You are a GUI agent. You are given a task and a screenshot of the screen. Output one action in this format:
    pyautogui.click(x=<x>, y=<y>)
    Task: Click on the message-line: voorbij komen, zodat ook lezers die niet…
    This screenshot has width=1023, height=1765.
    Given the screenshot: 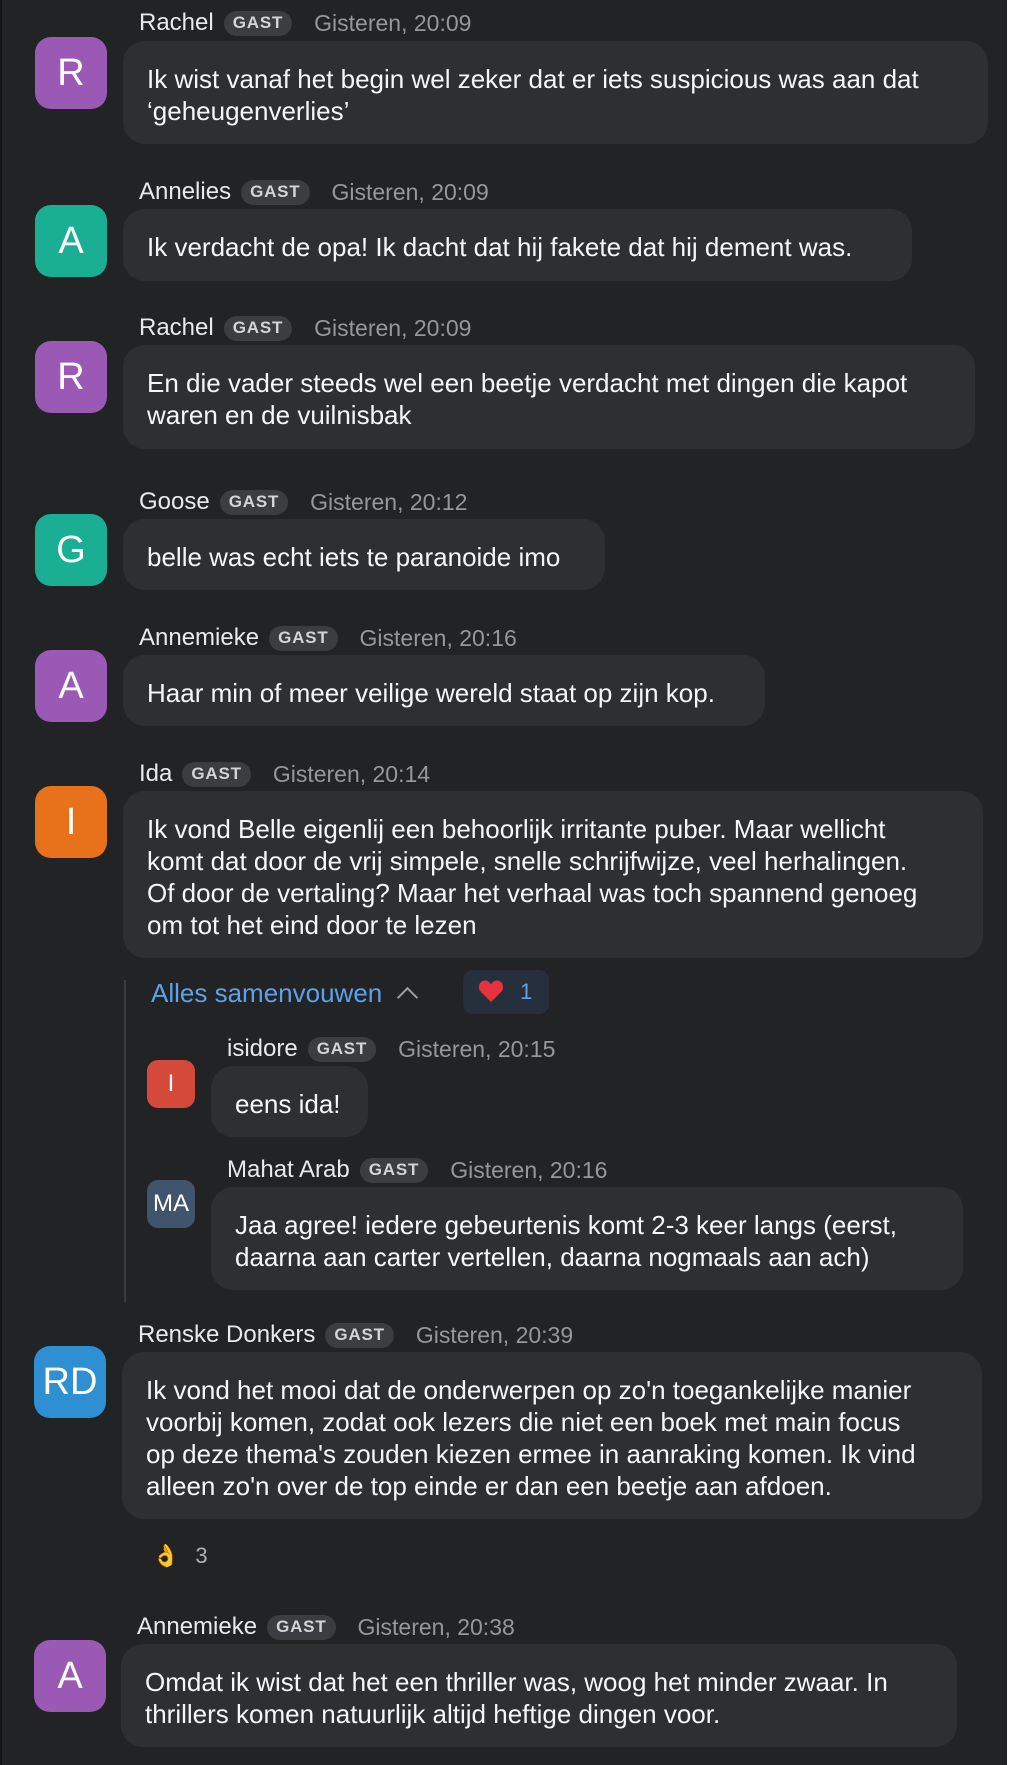 What is the action you would take?
    pyautogui.click(x=523, y=1422)
    